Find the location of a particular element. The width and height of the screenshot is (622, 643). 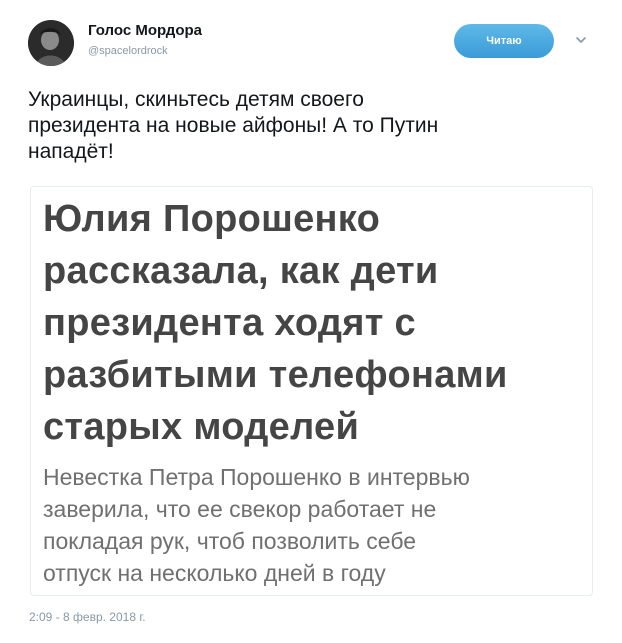

avatar-image is located at coordinates (51, 43).